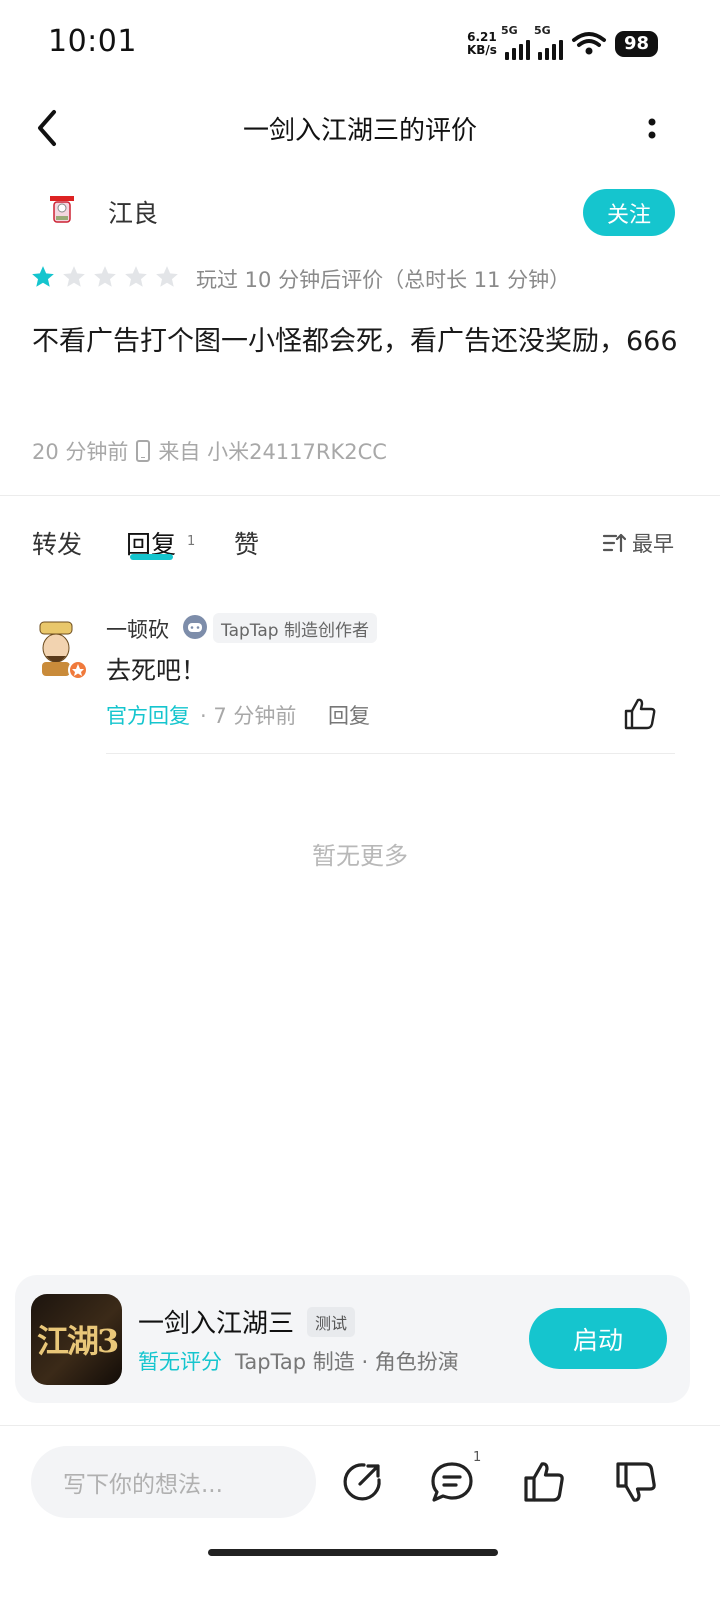  I want to click on sort-icon, so click(614, 543).